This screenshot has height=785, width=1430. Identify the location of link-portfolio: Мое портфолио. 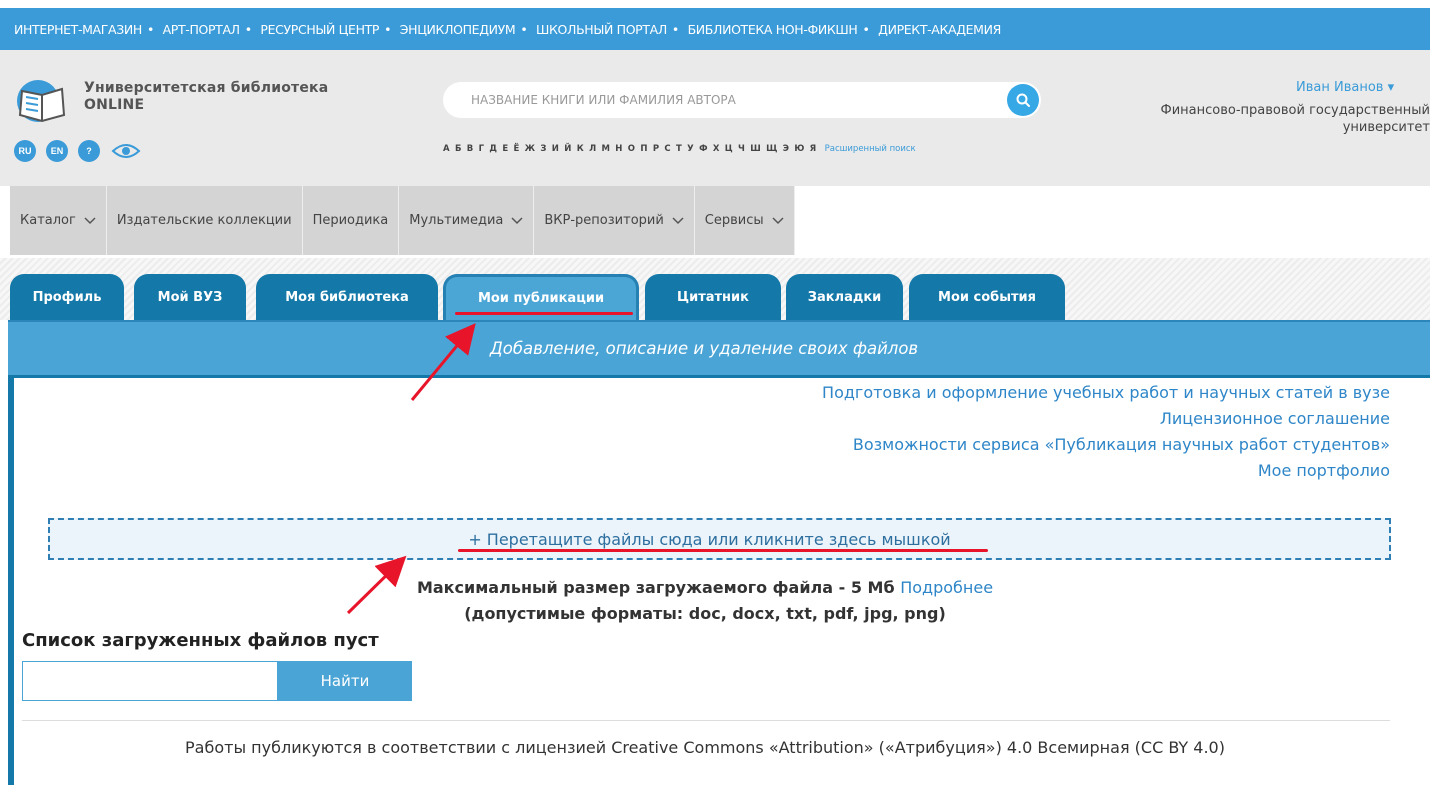
(1106, 471).